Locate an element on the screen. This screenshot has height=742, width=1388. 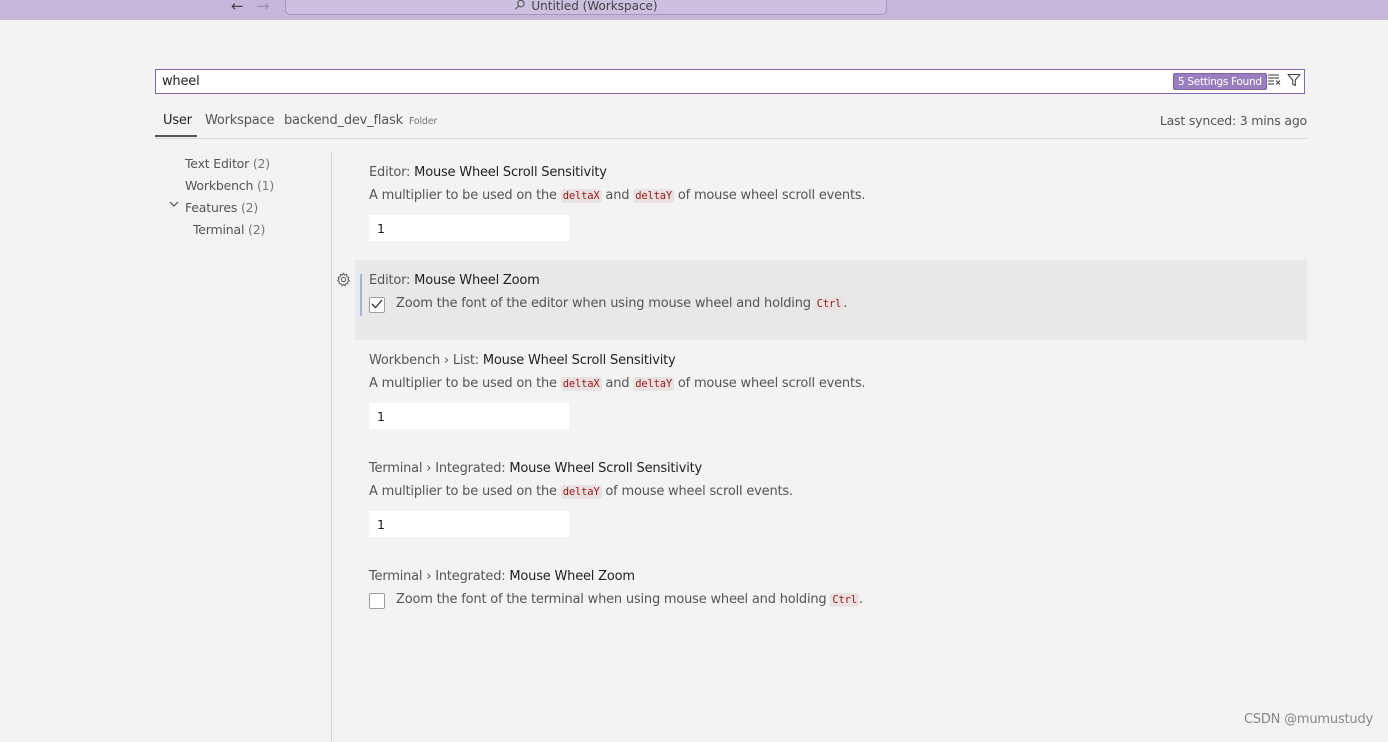
terminal-scroll-sensitivity-input is located at coordinates (469, 524).